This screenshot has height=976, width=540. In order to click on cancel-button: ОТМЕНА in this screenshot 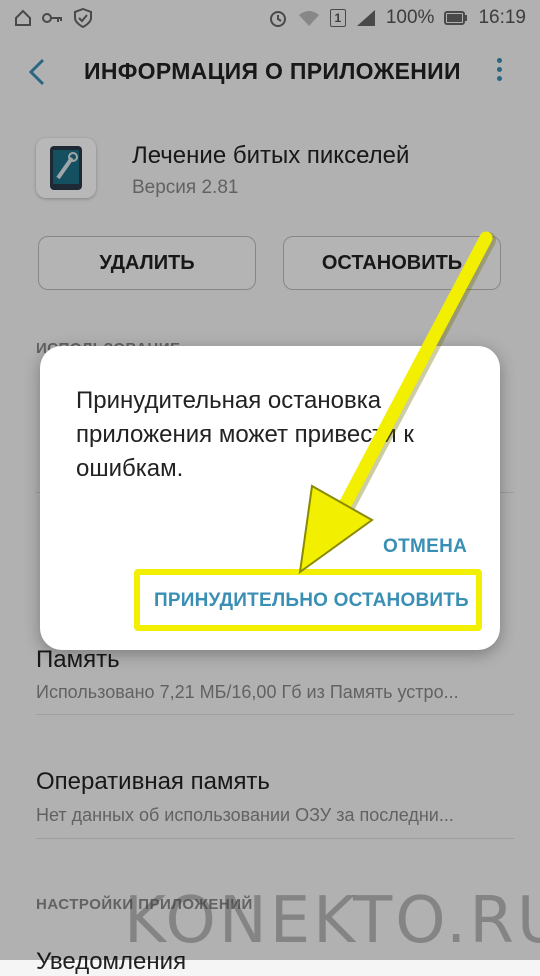, I will do `click(425, 547)`.